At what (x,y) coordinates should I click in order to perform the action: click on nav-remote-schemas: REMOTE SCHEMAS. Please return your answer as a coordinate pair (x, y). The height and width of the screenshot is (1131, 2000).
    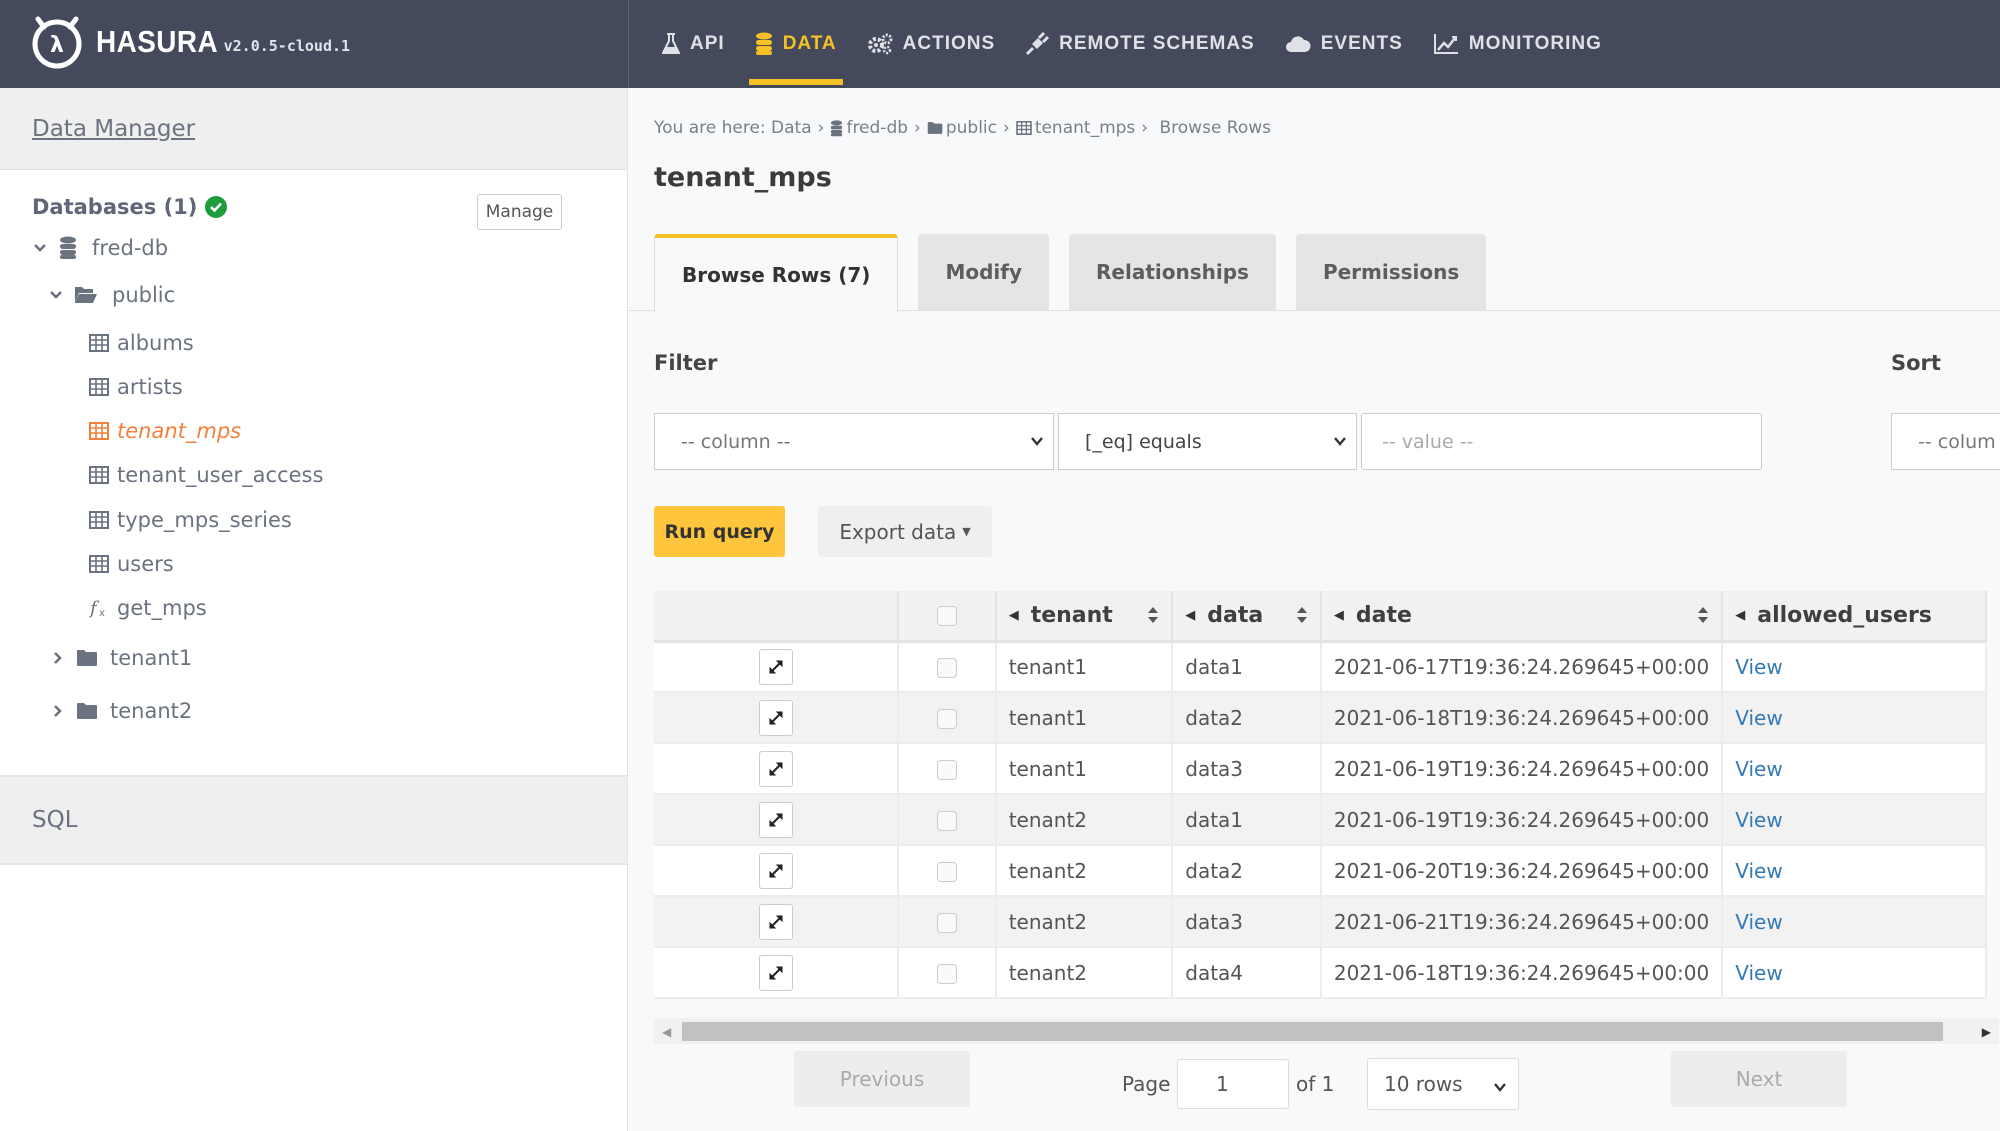
    Looking at the image, I should click on (1140, 44).